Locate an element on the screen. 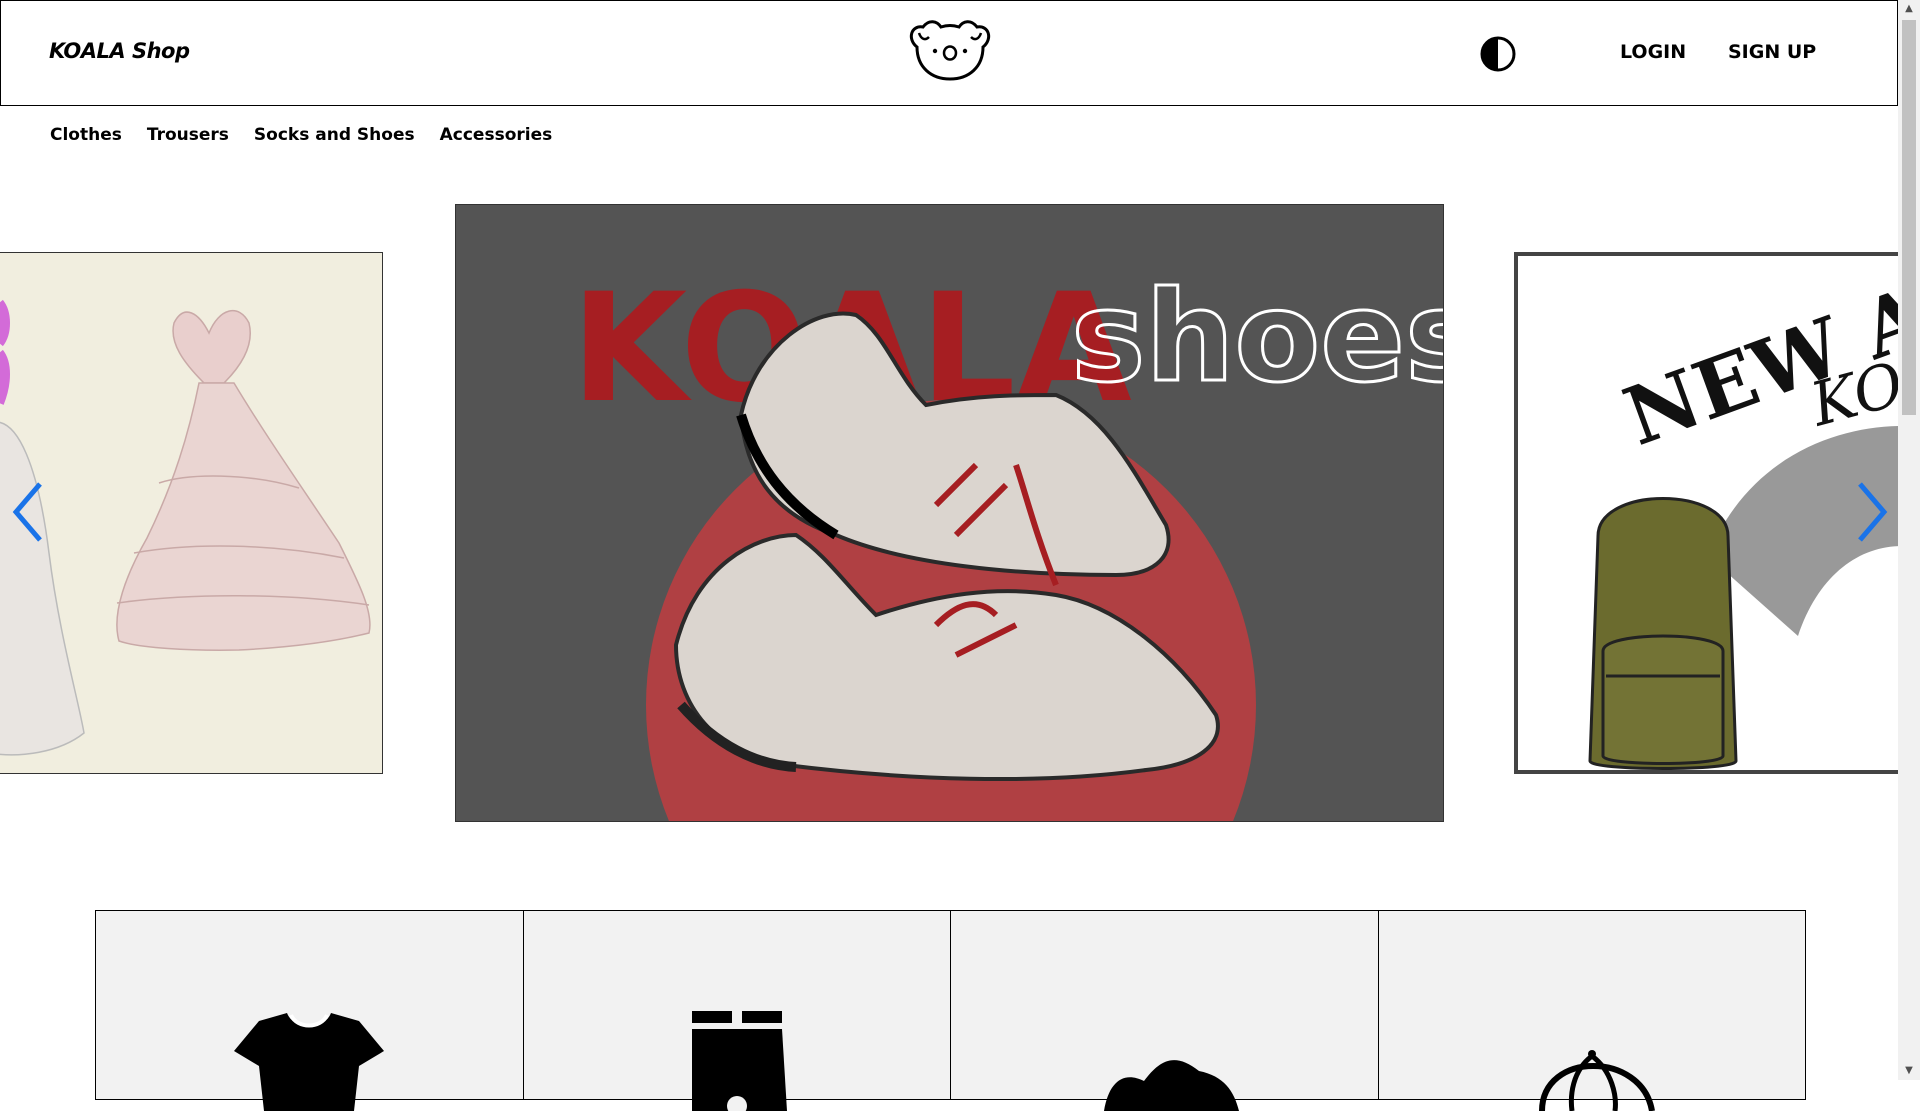 Image resolution: width=1920 pixels, height=1111 pixels. shorts-icon is located at coordinates (739, 1061).